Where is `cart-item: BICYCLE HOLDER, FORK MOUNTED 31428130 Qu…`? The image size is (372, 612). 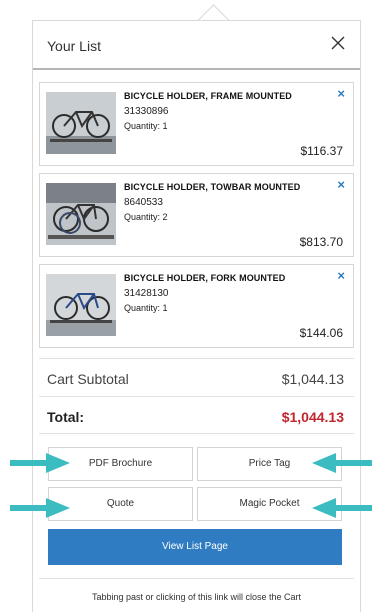
cart-item: BICYCLE HOLDER, FORK MOUNTED 31428130 Qu… is located at coordinates (196, 306).